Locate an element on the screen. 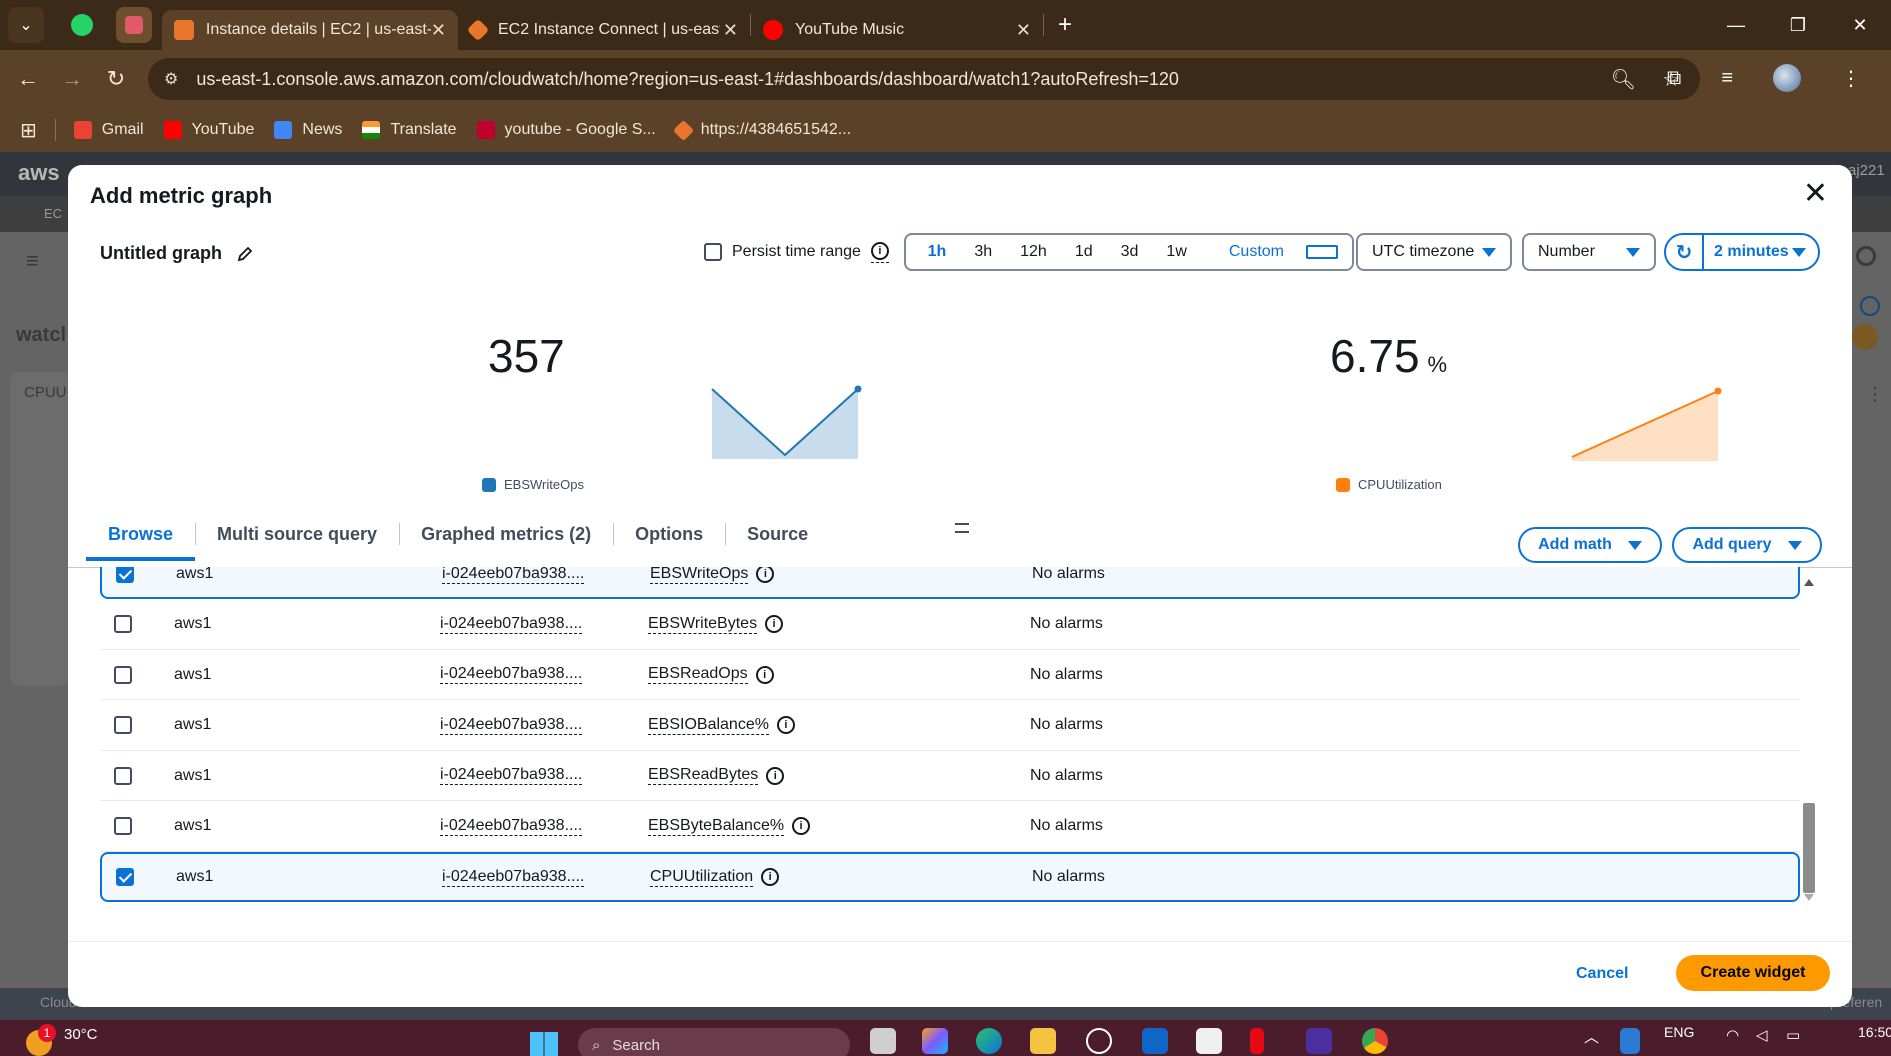 This screenshot has height=1056, width=1891. file-explorer-icon is located at coordinates (1043, 1041).